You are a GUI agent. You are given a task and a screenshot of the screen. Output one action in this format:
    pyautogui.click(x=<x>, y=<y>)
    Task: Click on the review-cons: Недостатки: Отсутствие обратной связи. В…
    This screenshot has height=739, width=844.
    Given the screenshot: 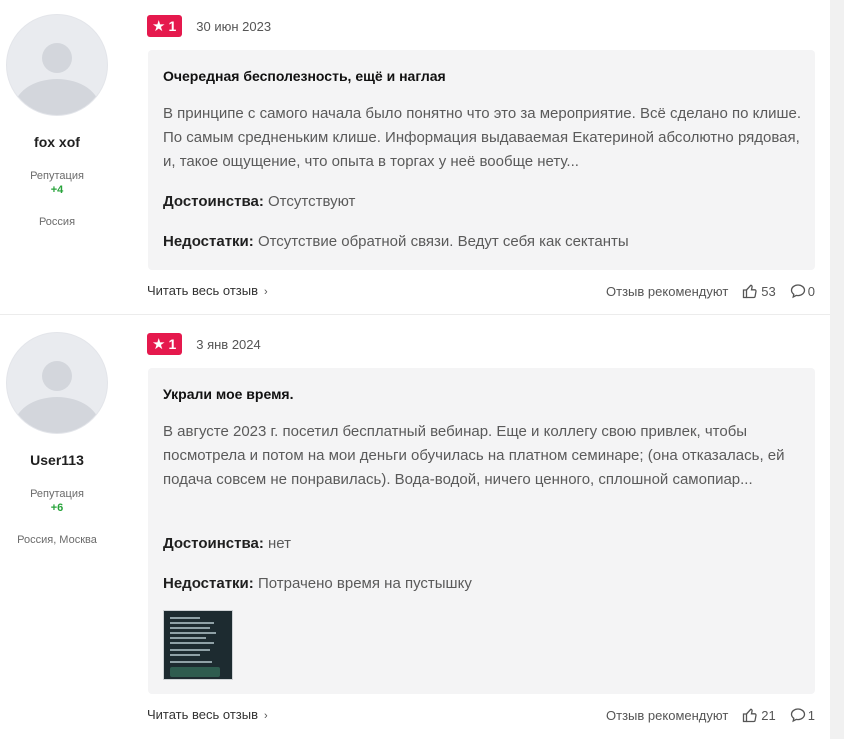 What is the action you would take?
    pyautogui.click(x=396, y=241)
    